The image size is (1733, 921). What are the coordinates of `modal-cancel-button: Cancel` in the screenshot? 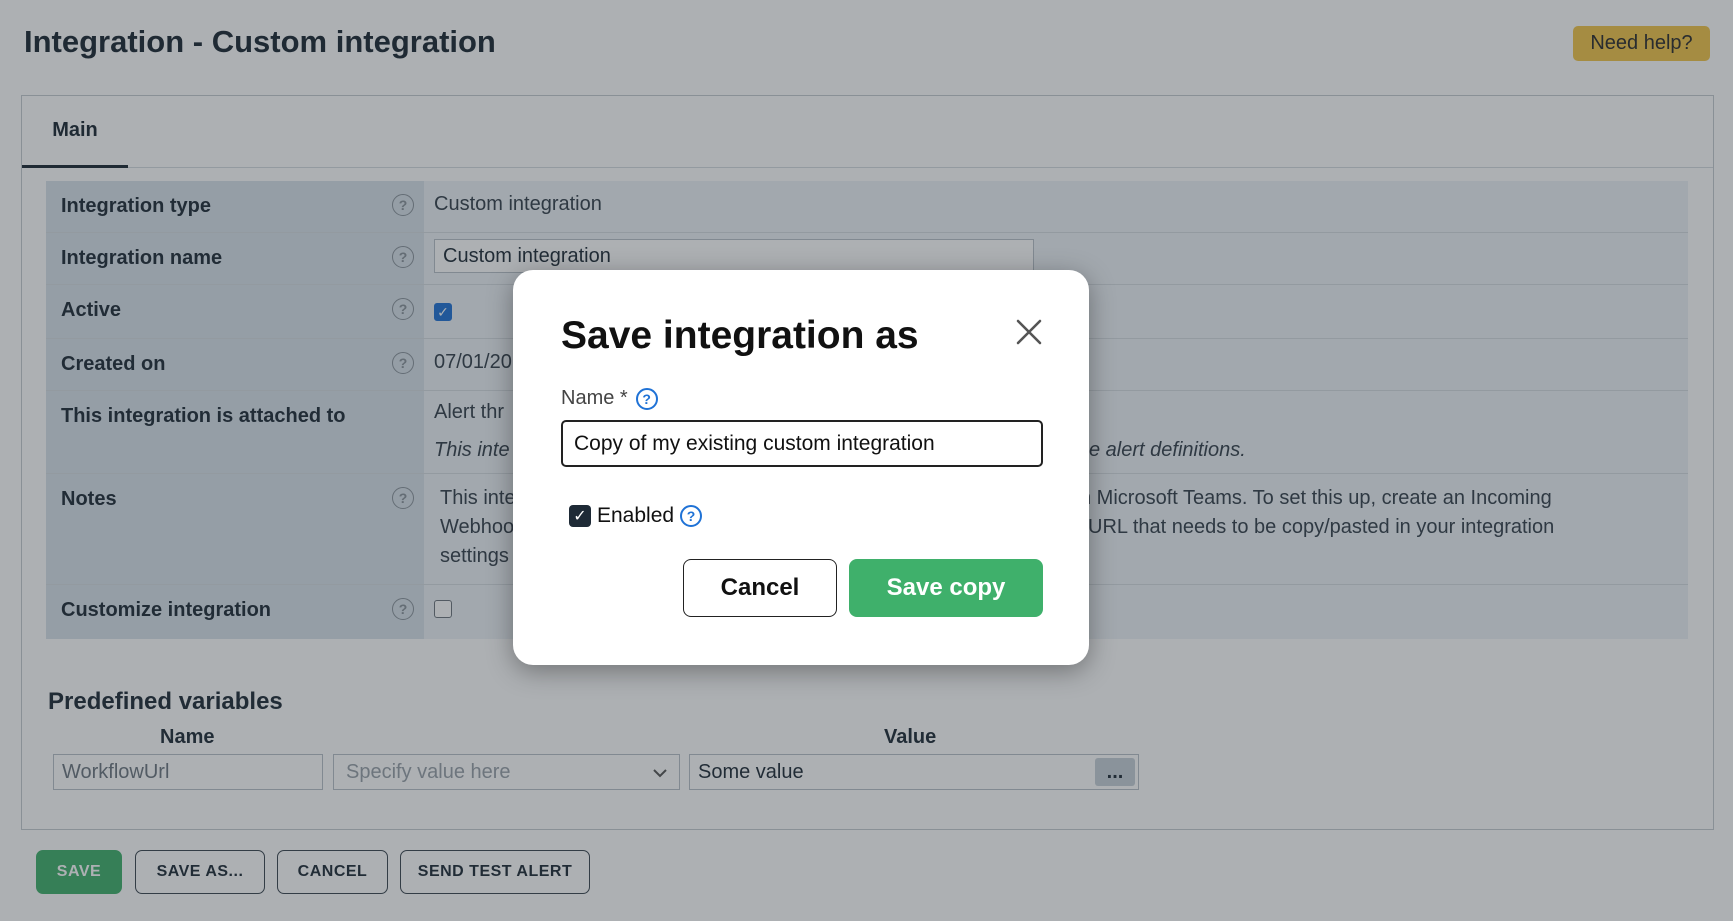 It's located at (760, 588).